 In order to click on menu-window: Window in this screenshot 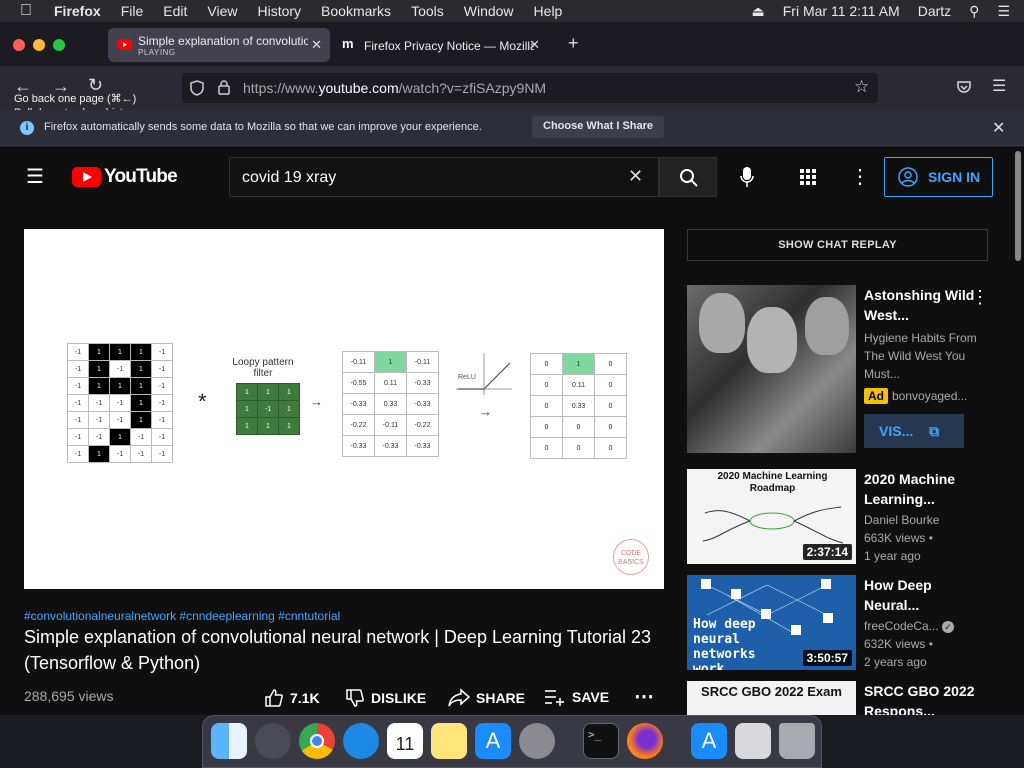, I will do `click(489, 11)`.